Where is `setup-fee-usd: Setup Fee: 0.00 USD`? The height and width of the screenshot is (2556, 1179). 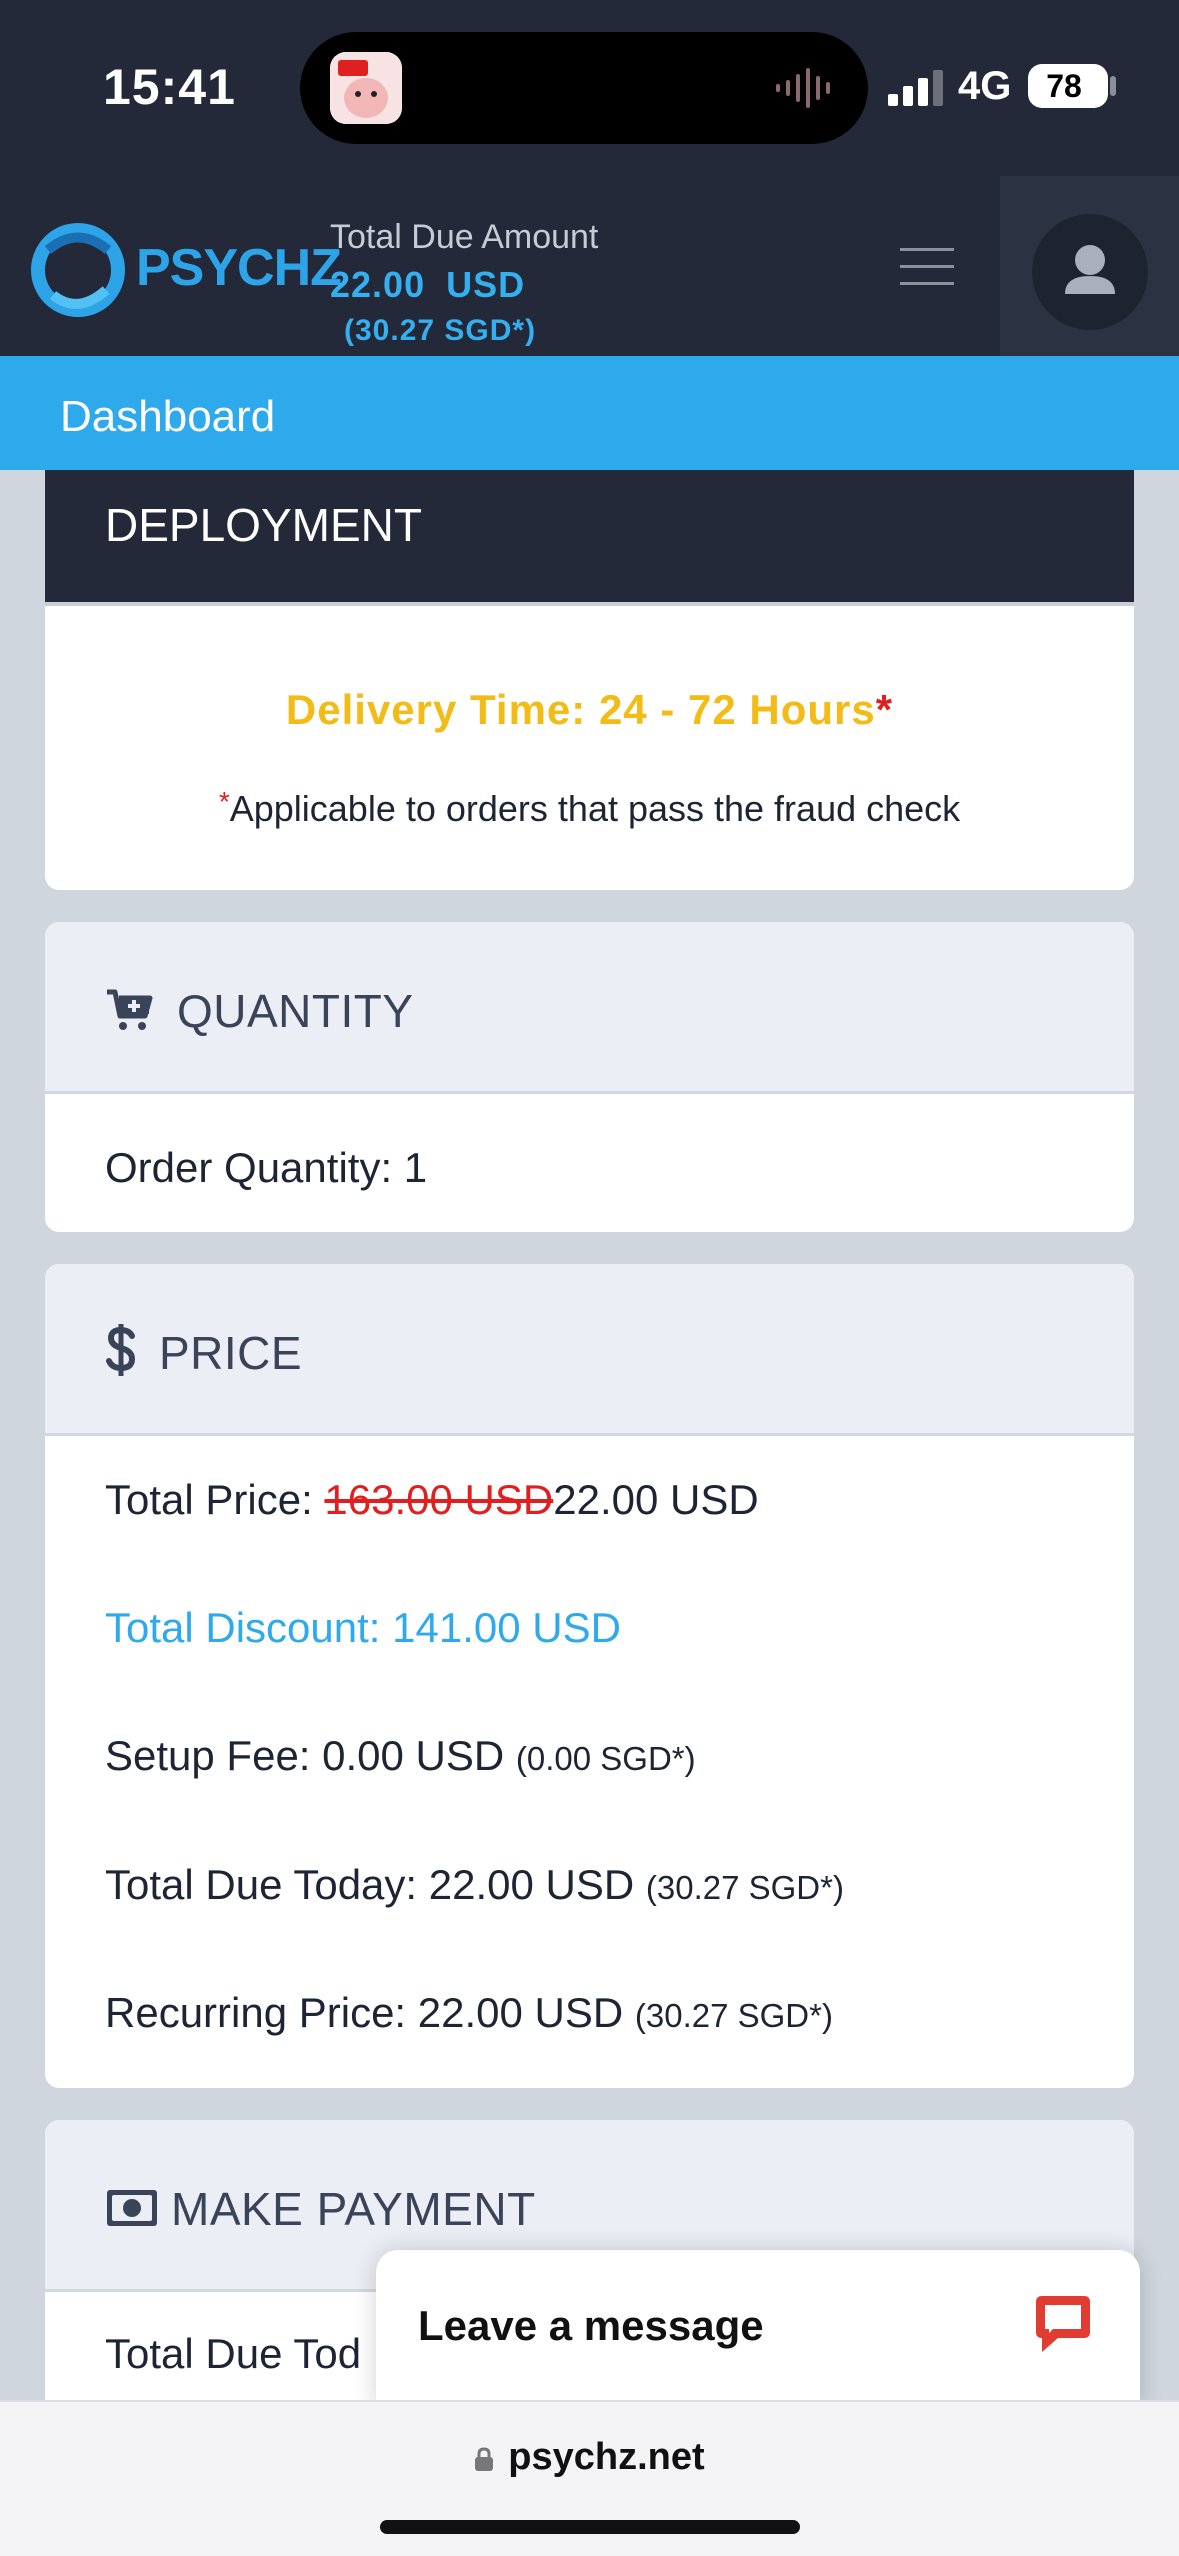
setup-fee-usd: Setup Fee: 0.00 USD is located at coordinates (305, 1755).